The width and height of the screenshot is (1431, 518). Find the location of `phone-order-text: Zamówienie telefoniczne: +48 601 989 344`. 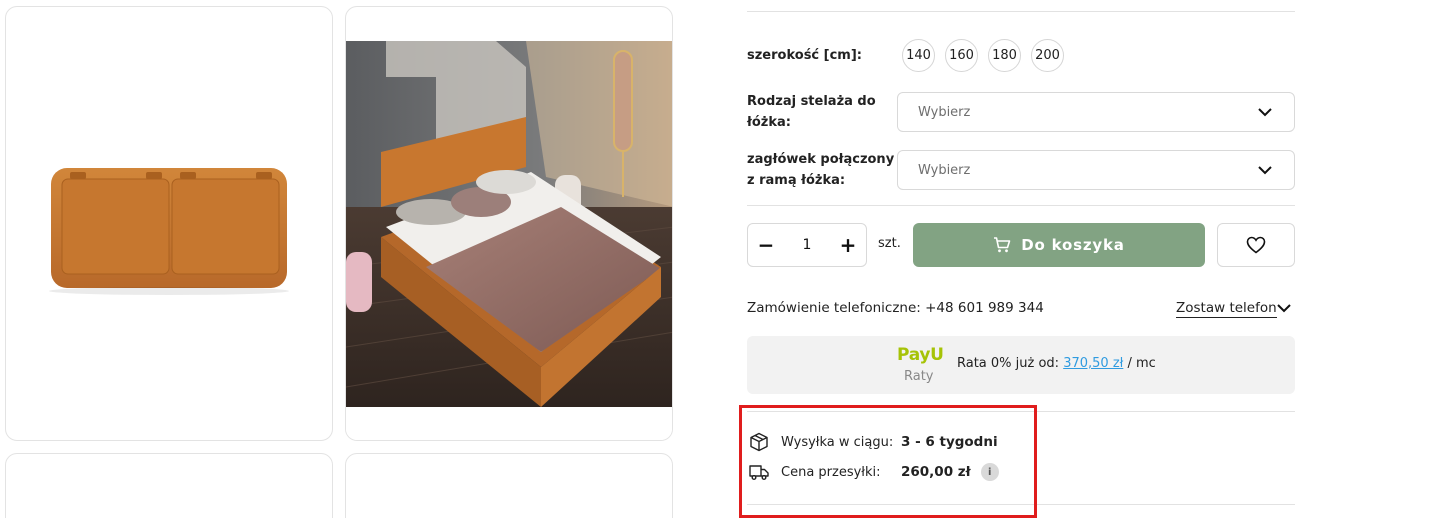

phone-order-text: Zamówienie telefoniczne: +48 601 989 344 is located at coordinates (895, 308).